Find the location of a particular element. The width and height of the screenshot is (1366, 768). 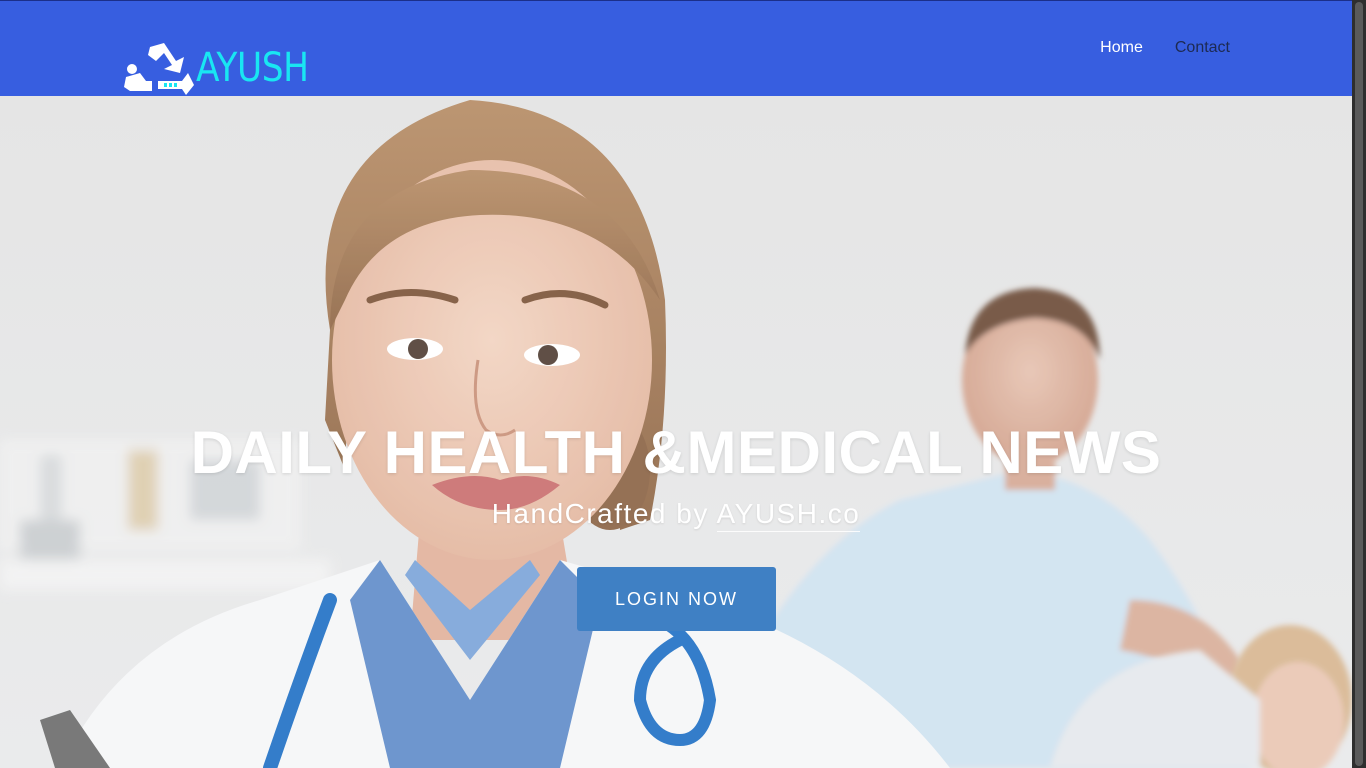

login-now-button: LOGIN NOW is located at coordinates (676, 599).